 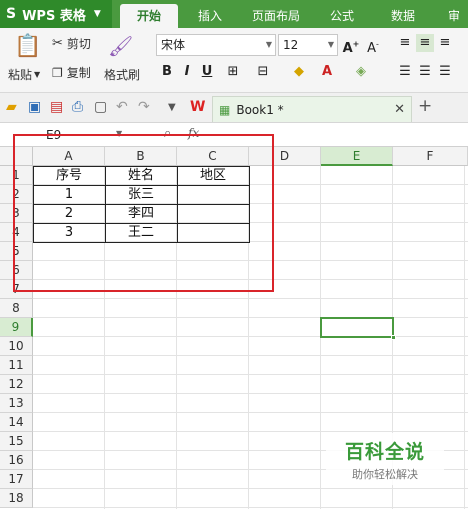 What do you see at coordinates (16, 460) in the screenshot?
I see `row-header-16: 16` at bounding box center [16, 460].